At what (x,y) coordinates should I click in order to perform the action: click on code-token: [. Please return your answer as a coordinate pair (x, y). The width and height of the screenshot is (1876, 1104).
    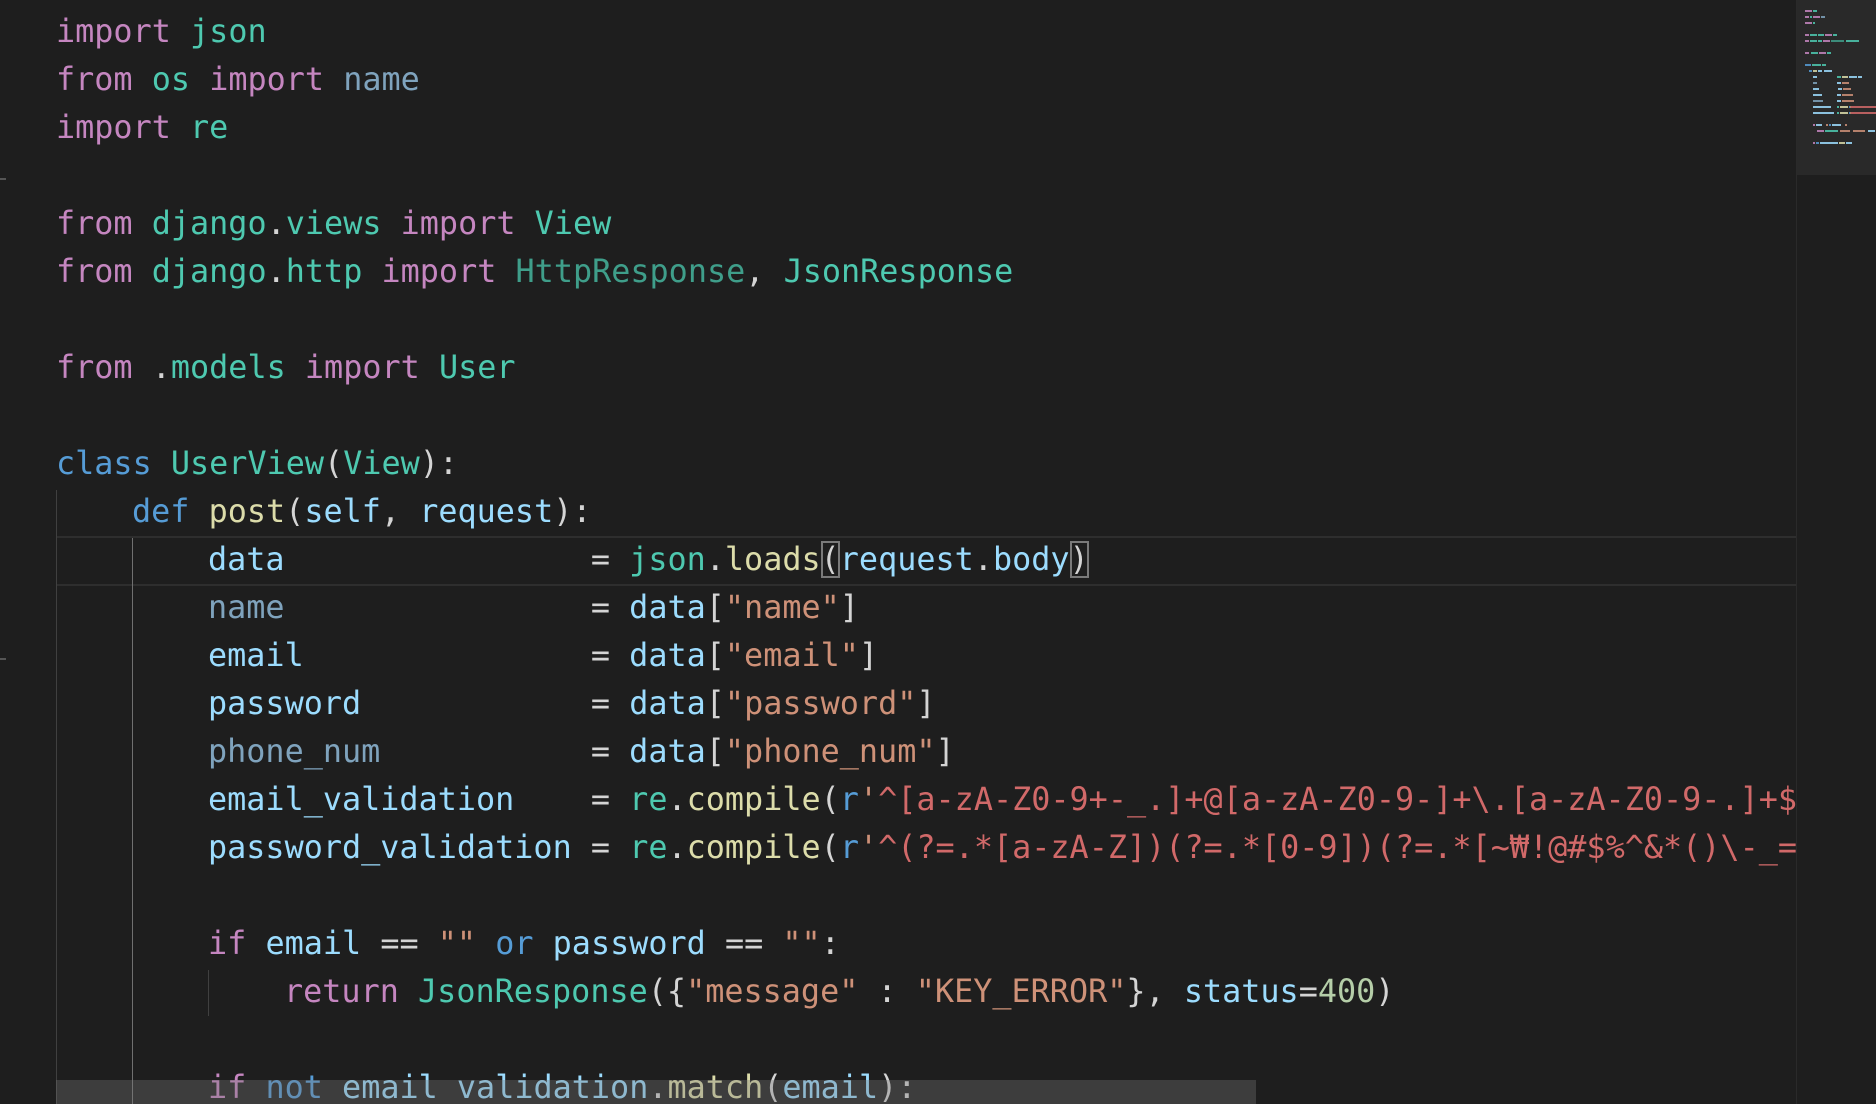
    Looking at the image, I should click on (715, 751).